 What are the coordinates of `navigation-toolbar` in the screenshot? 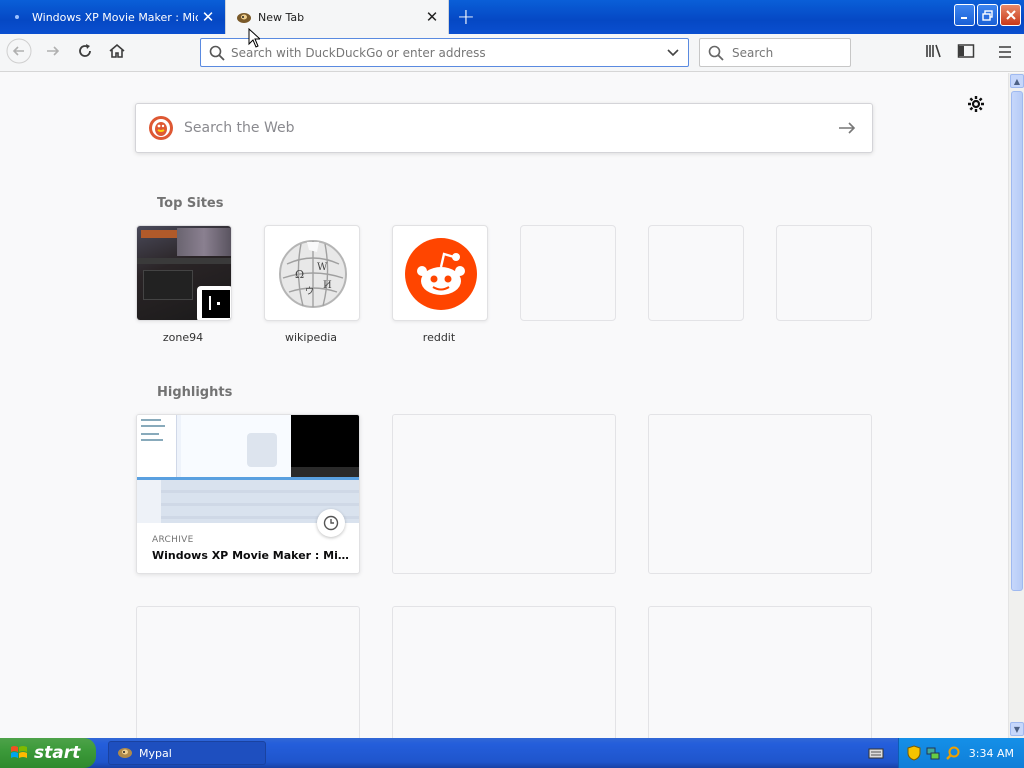 It's located at (512, 53).